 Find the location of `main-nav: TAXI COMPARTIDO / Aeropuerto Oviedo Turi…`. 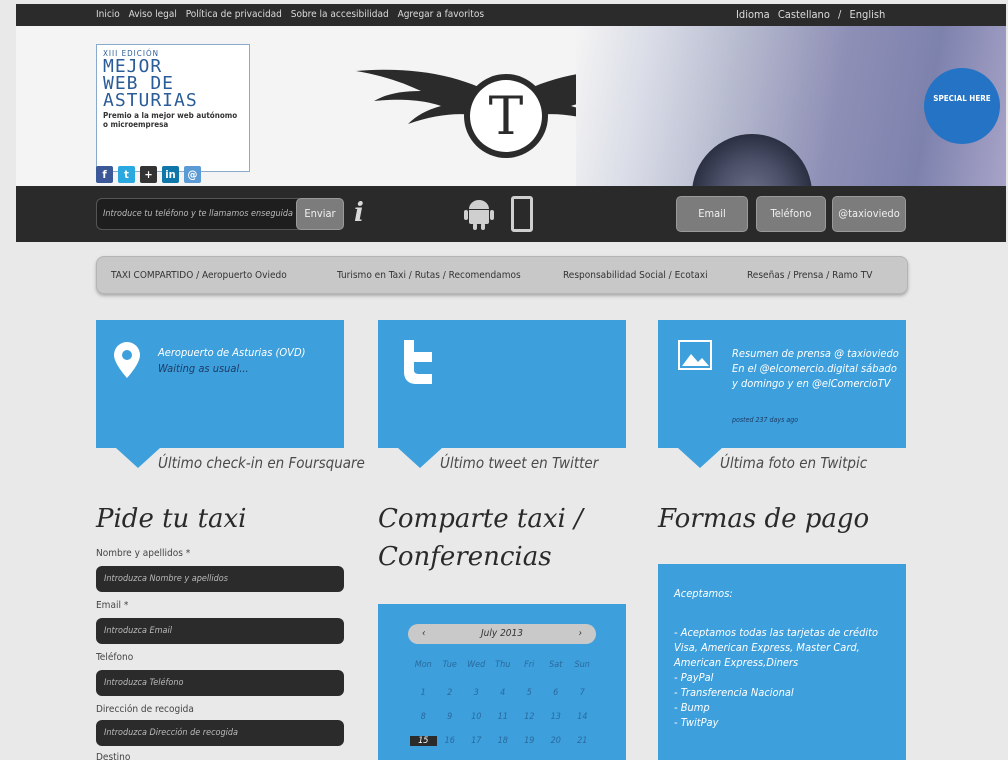

main-nav: TAXI COMPARTIDO / Aeropuerto Oviedo Turi… is located at coordinates (502, 275).